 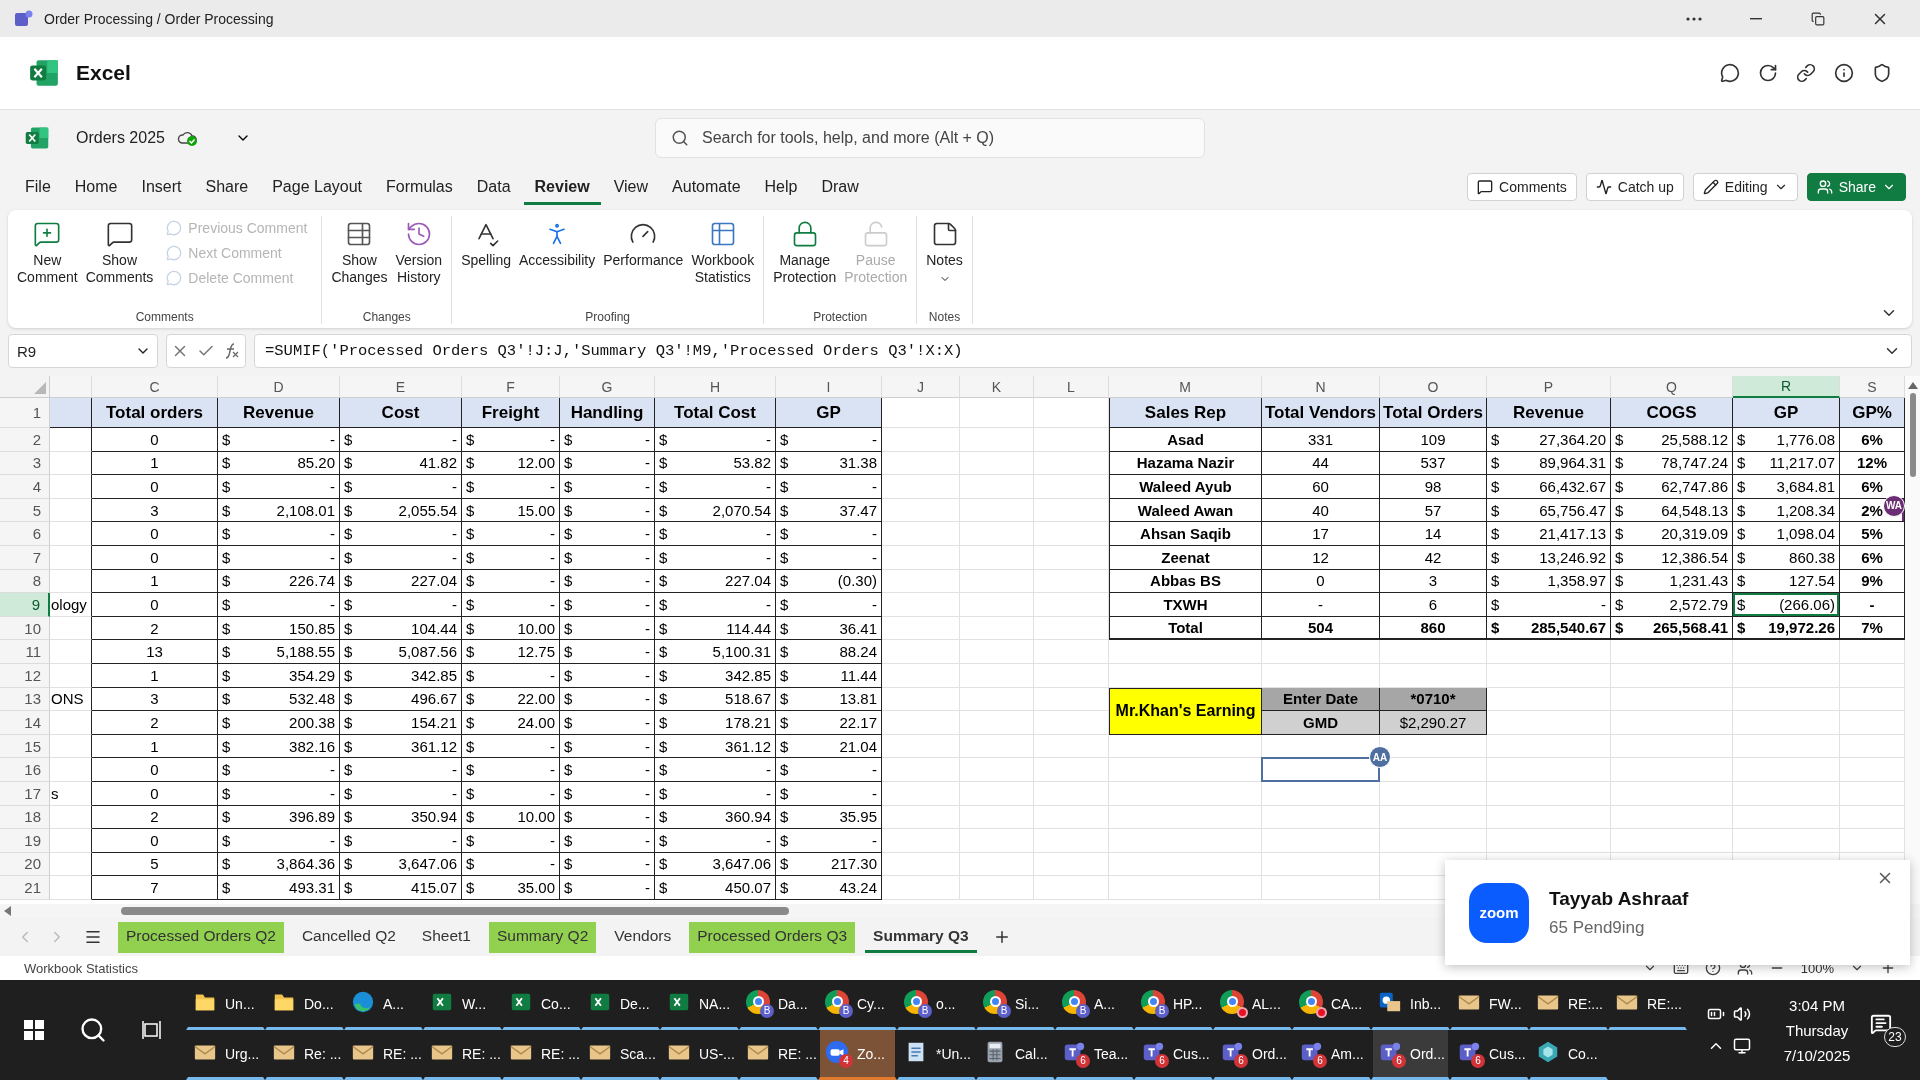 I want to click on search-field: Search for tools, help, and more (Alt + Q), so click(x=930, y=138).